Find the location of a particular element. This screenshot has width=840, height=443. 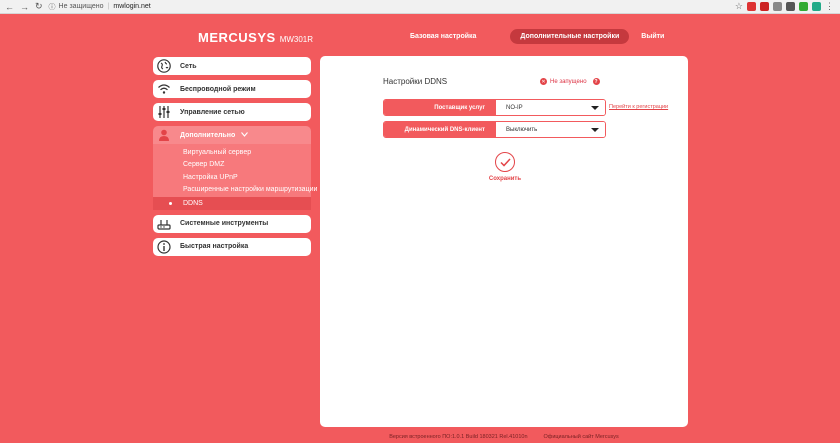

wifi-icon is located at coordinates (164, 89).